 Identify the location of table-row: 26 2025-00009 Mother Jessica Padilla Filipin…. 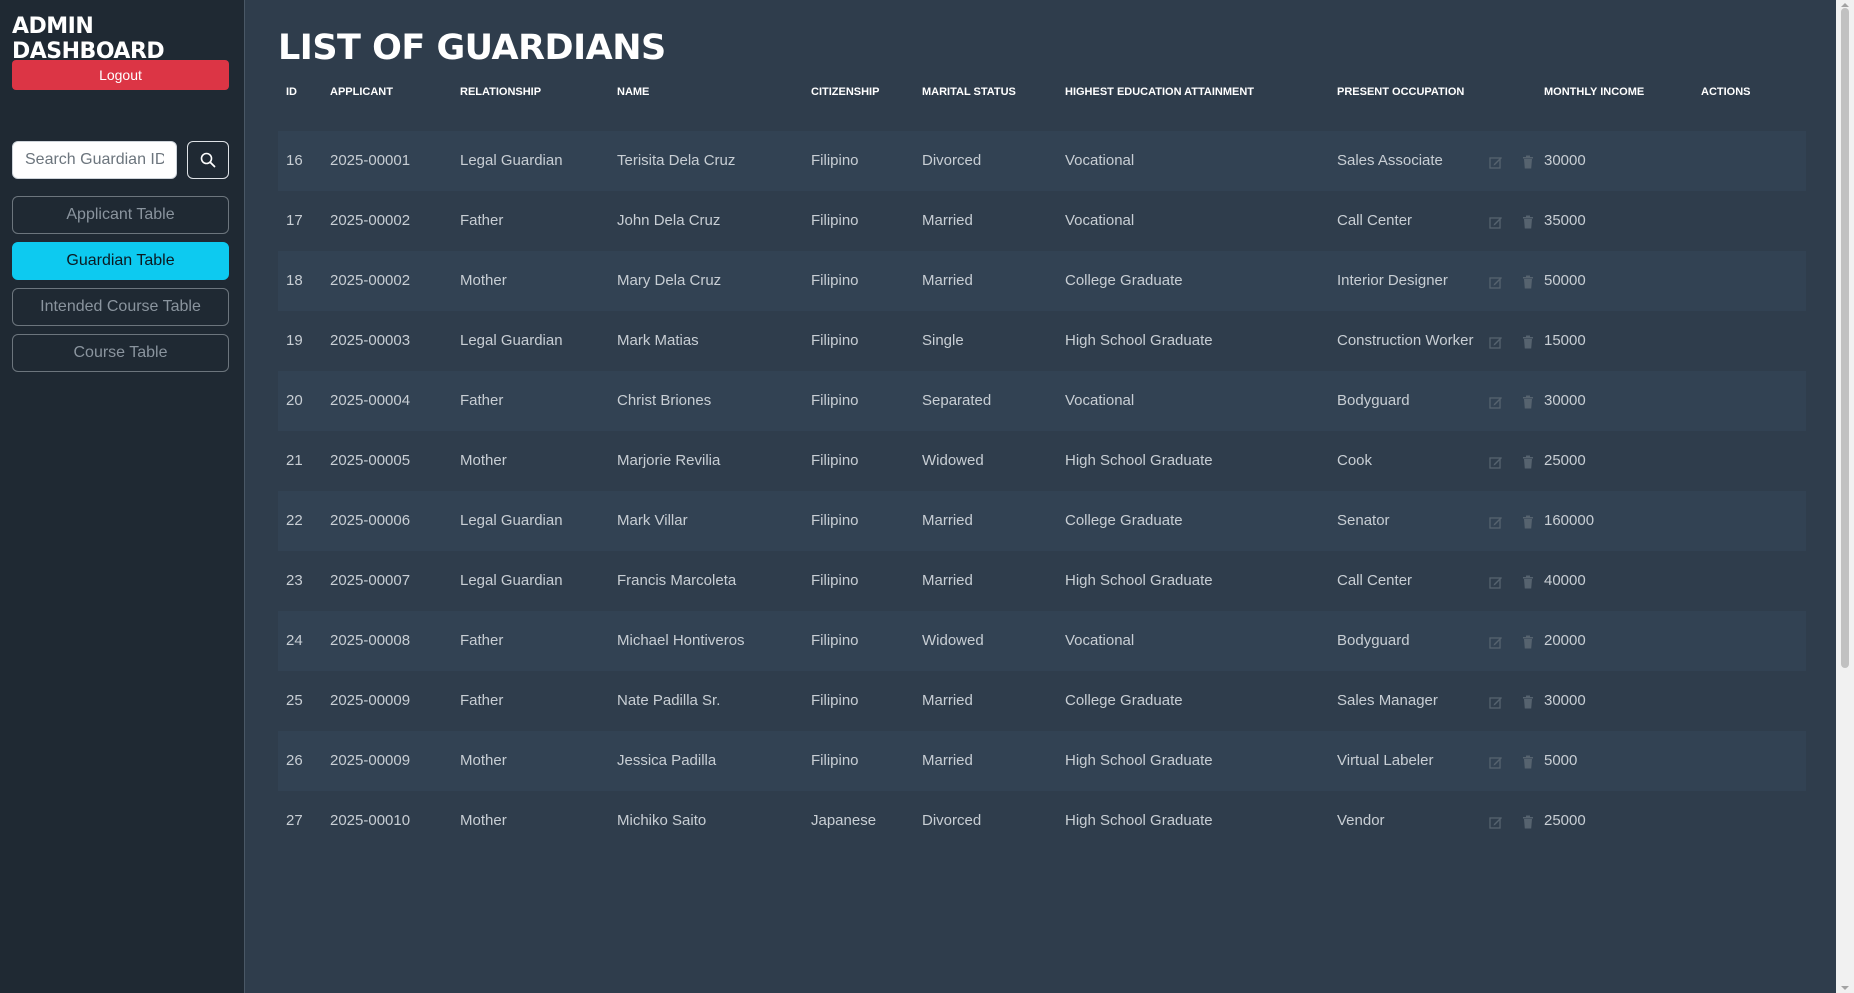
(1042, 761).